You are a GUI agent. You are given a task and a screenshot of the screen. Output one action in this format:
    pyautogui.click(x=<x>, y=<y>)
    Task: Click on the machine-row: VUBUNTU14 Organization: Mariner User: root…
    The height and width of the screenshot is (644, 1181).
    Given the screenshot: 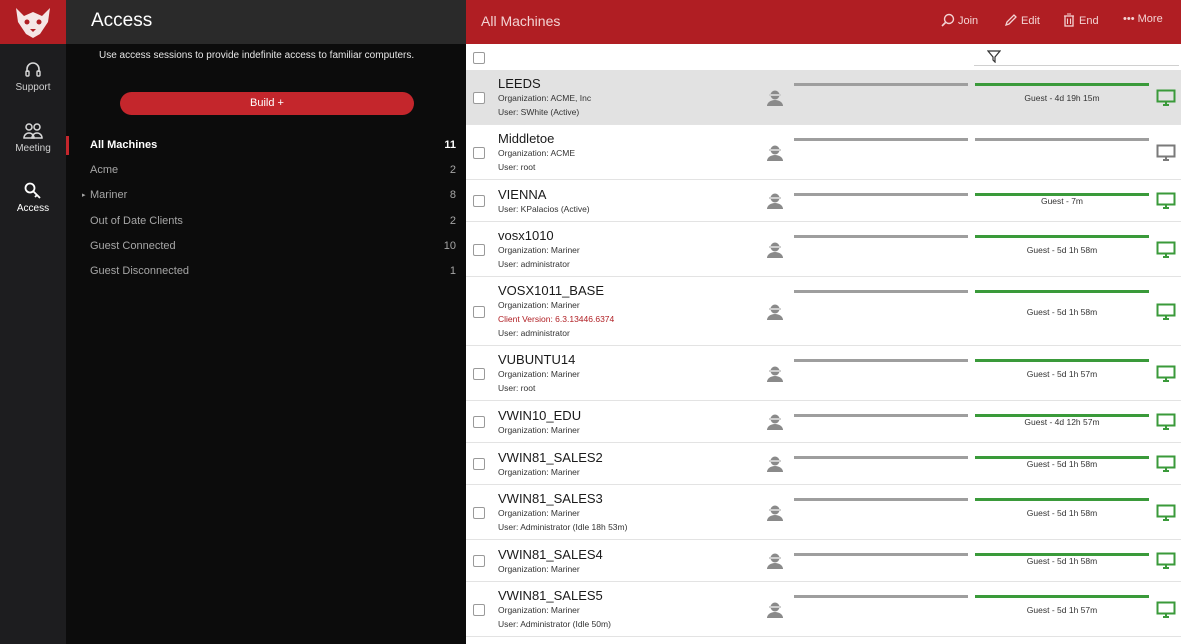 What is the action you would take?
    pyautogui.click(x=823, y=373)
    